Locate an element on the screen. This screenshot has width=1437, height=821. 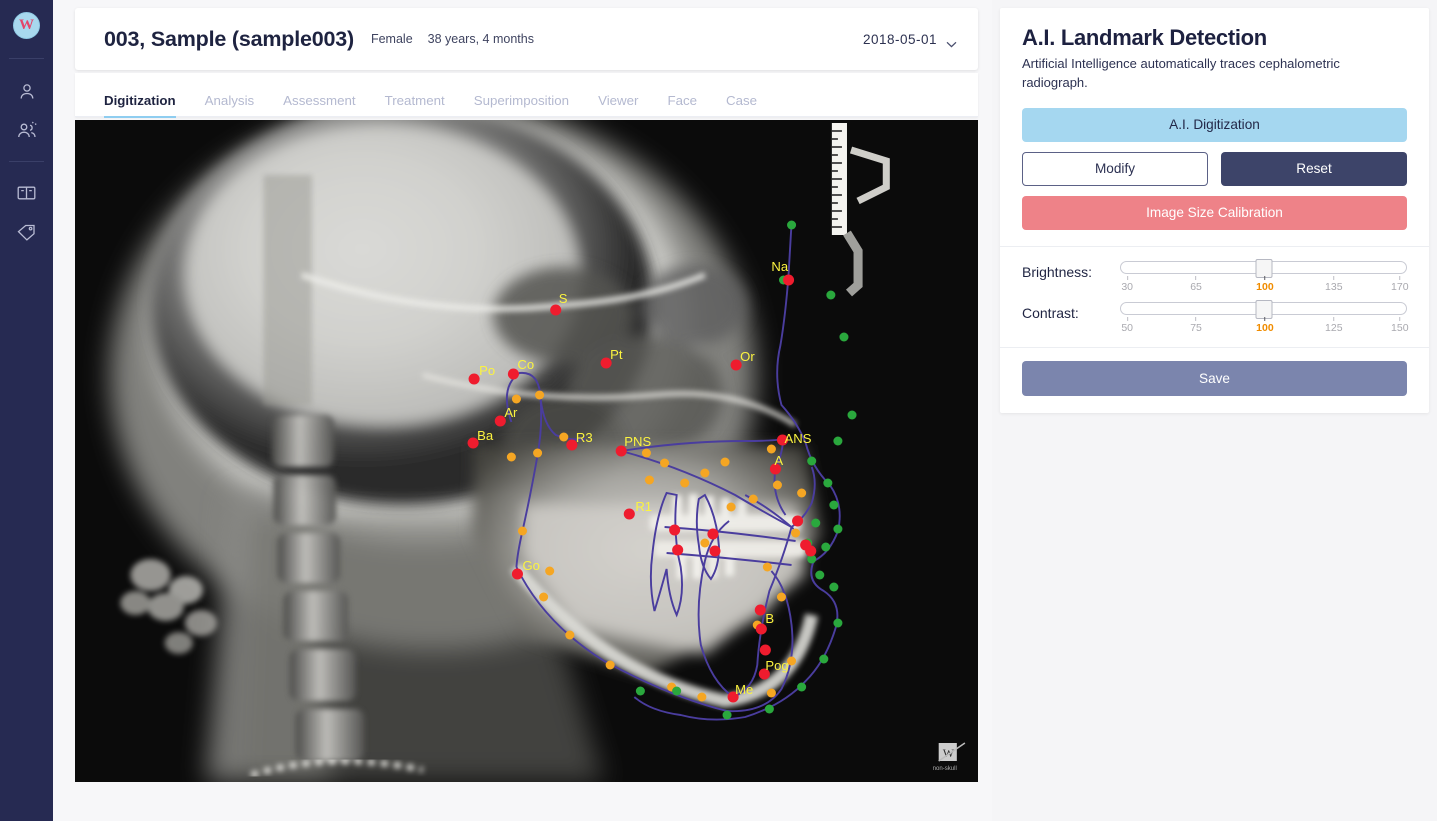
svg-text: Pt is located at coordinates (616, 354).